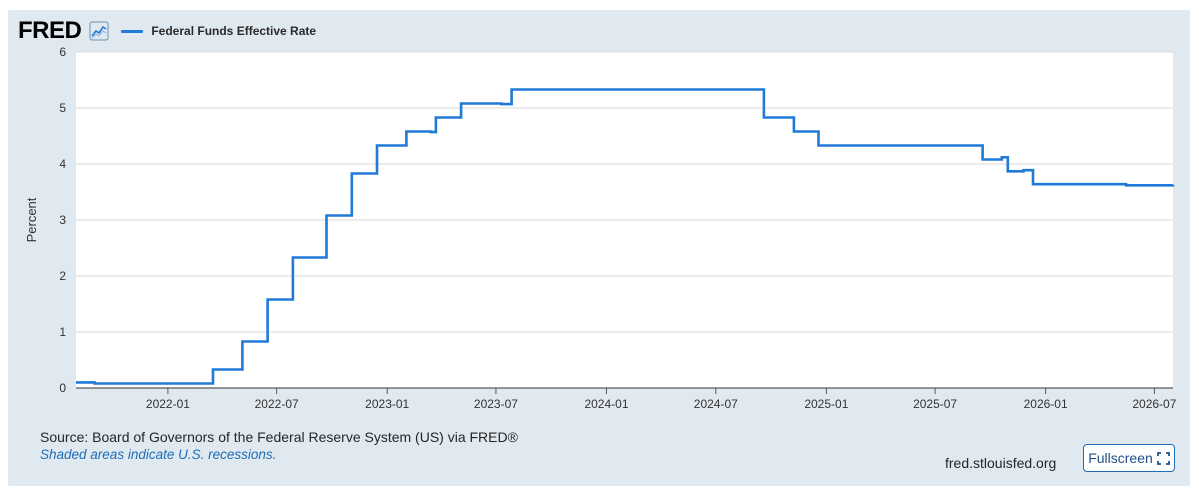  Describe the element at coordinates (158, 454) in the screenshot. I see `recession-note: Shaded areas indicate U.S. recessions.` at that location.